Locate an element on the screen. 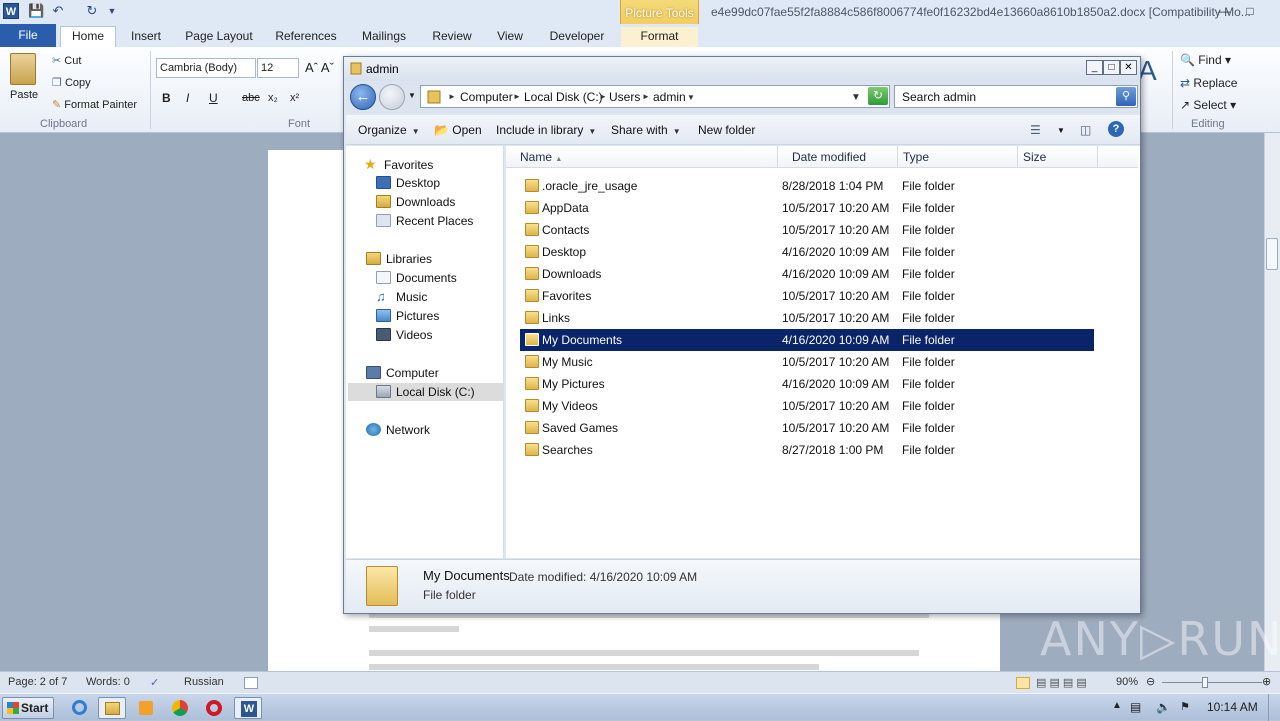 This screenshot has width=1280, height=721. tab-developer: Developer is located at coordinates (577, 37).